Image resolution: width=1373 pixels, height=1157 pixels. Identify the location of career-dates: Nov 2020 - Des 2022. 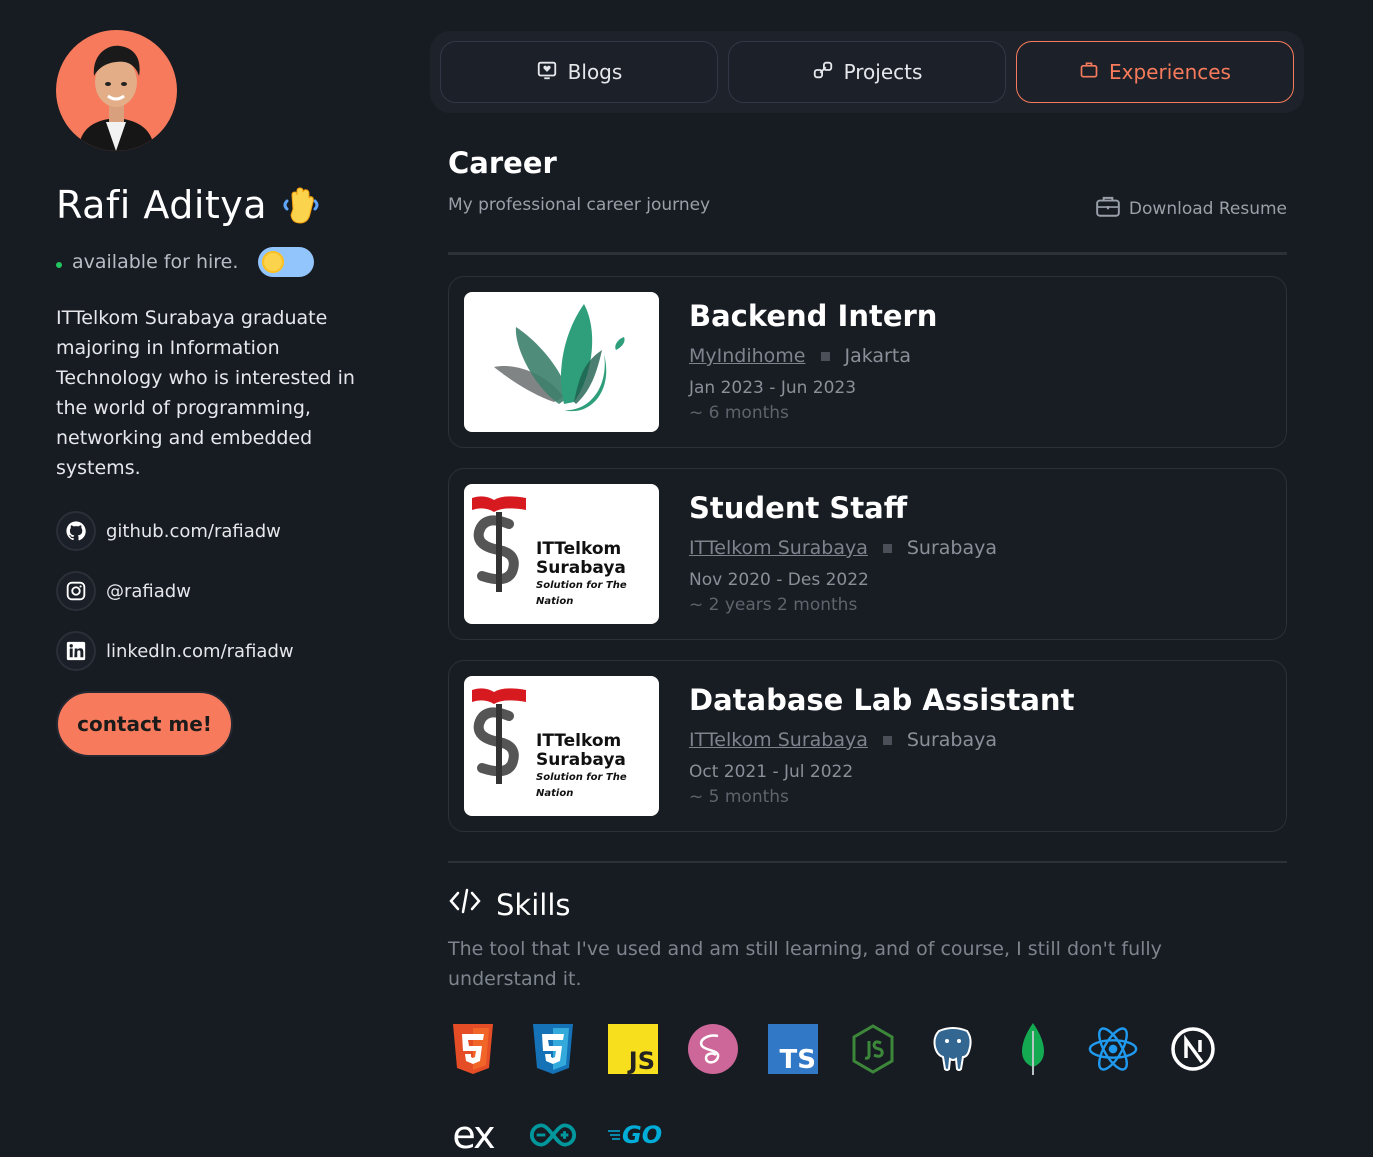
(779, 580).